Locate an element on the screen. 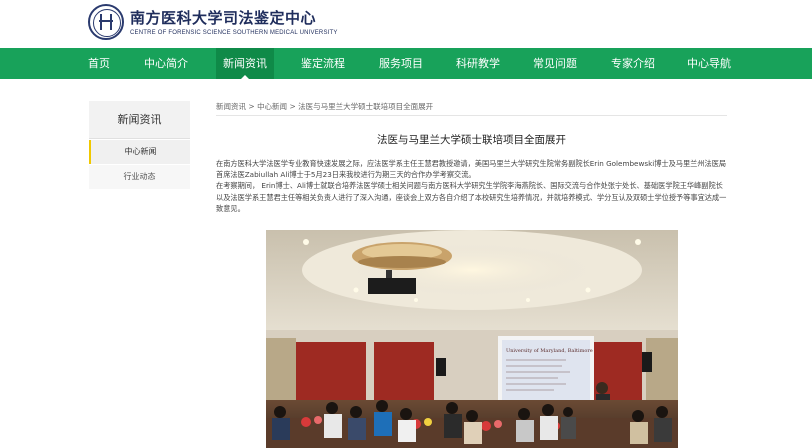 The height and width of the screenshot is (448, 812). breadcrumb-item-center-news: 中心新闻 is located at coordinates (272, 106).